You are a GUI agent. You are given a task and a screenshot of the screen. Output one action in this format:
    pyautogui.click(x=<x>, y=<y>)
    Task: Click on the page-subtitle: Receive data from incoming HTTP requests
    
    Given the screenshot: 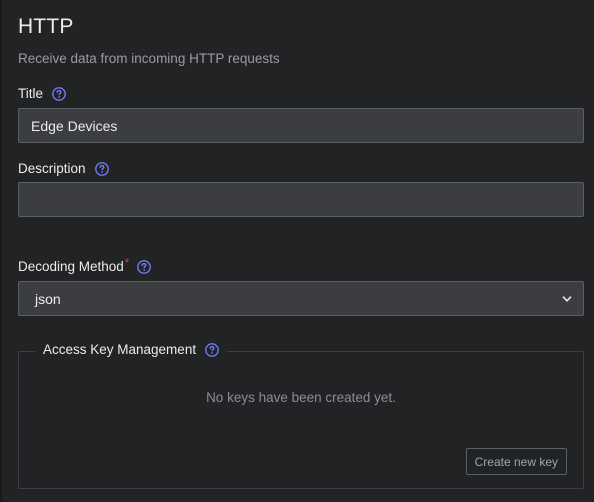 What is the action you would take?
    pyautogui.click(x=149, y=58)
    